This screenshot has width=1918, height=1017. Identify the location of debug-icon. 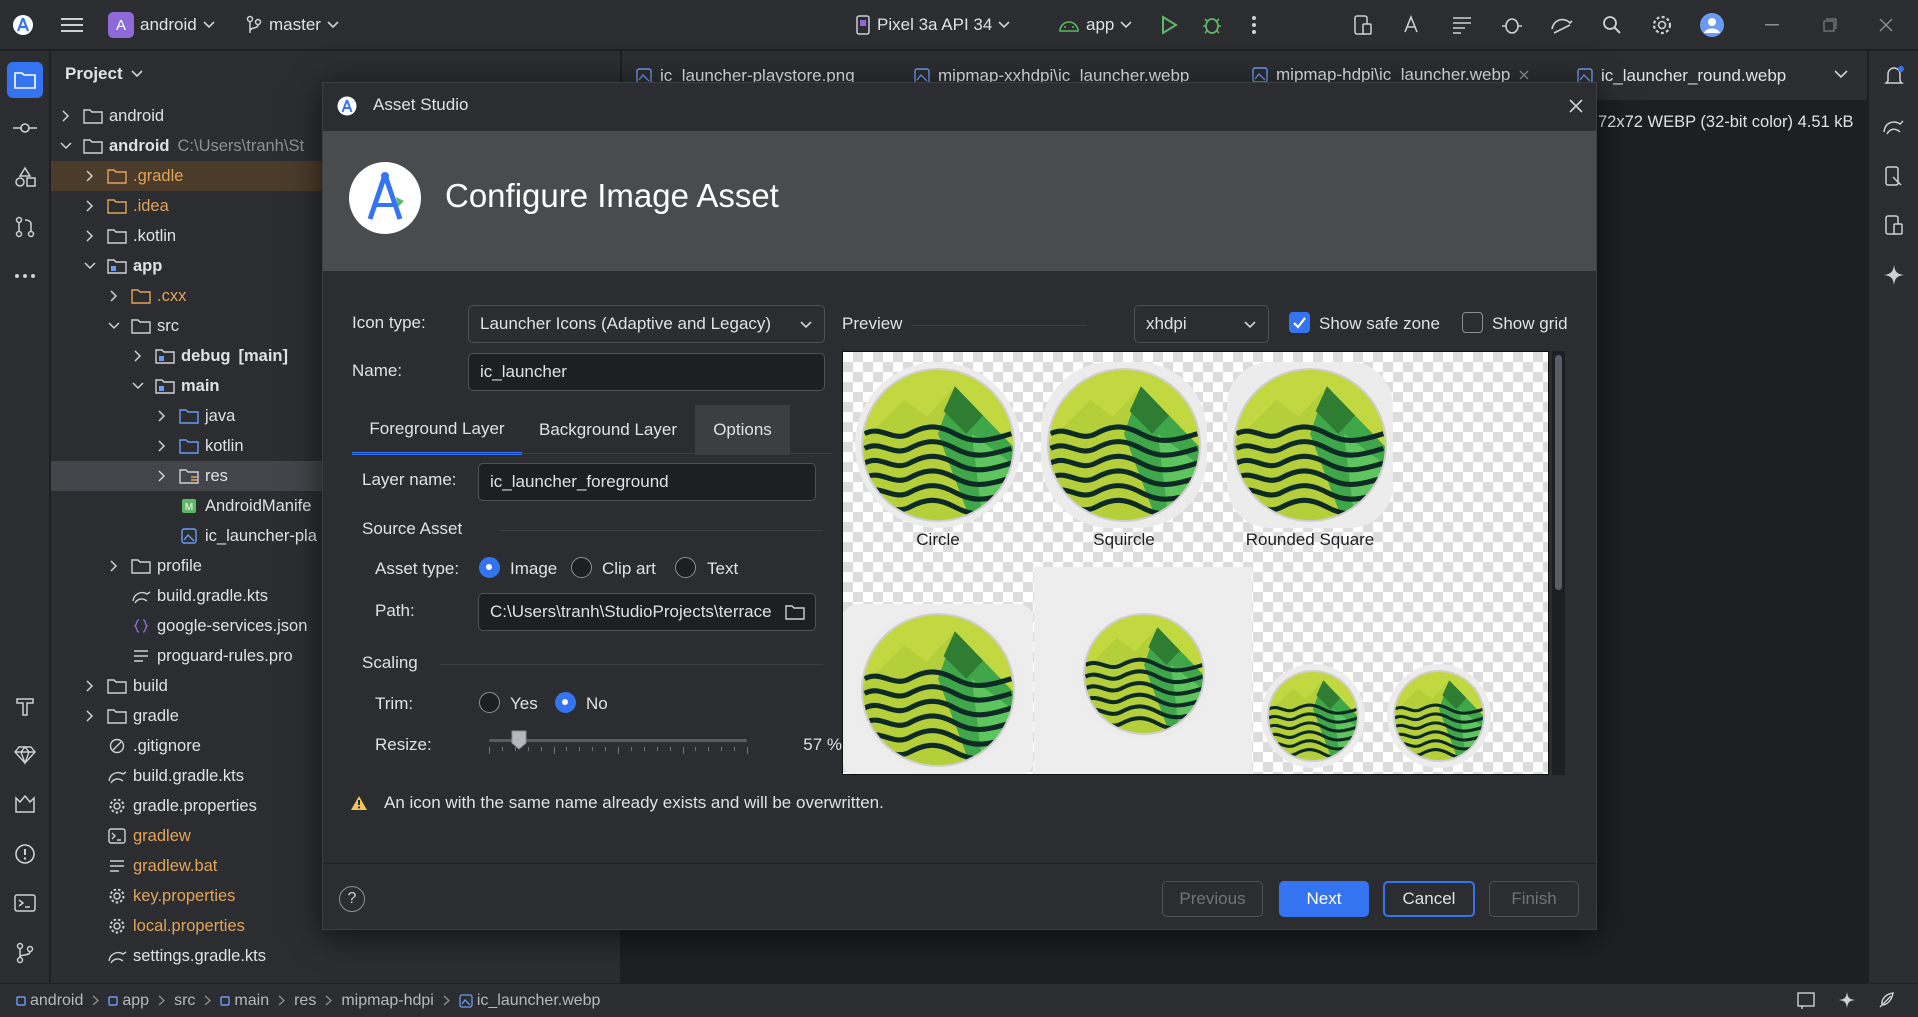
(1212, 25).